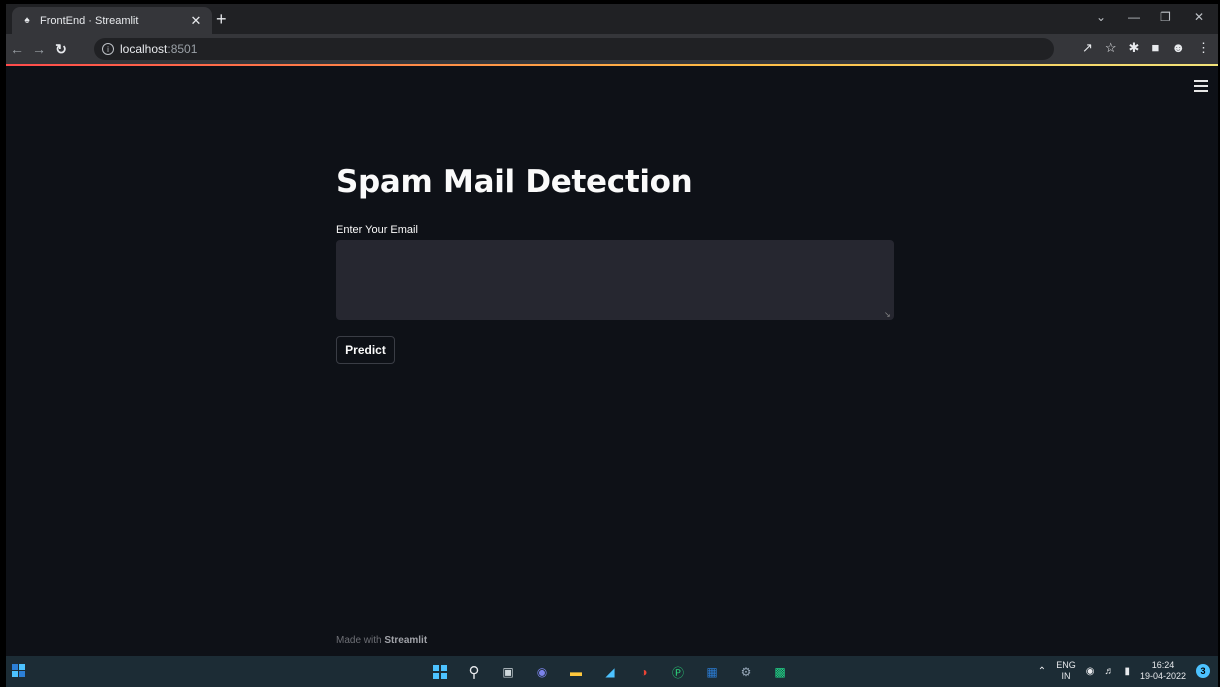 The width and height of the screenshot is (1220, 687). What do you see at coordinates (27, 20) in the screenshot?
I see `streamlit-favicon-icon: ♠` at bounding box center [27, 20].